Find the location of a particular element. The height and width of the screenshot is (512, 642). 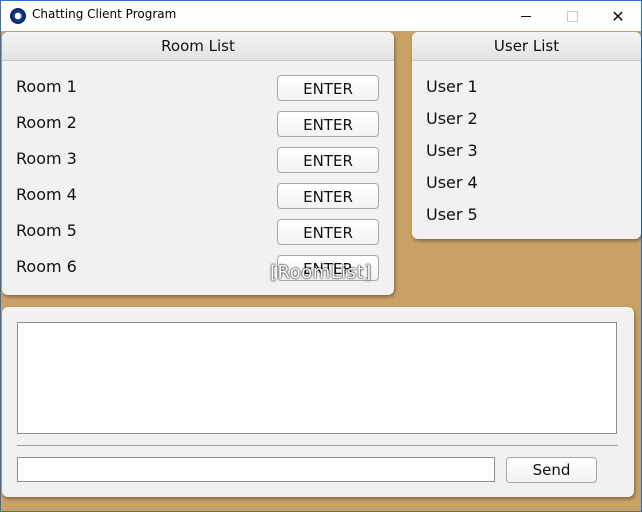

user-item-2: User 2 is located at coordinates (452, 118).